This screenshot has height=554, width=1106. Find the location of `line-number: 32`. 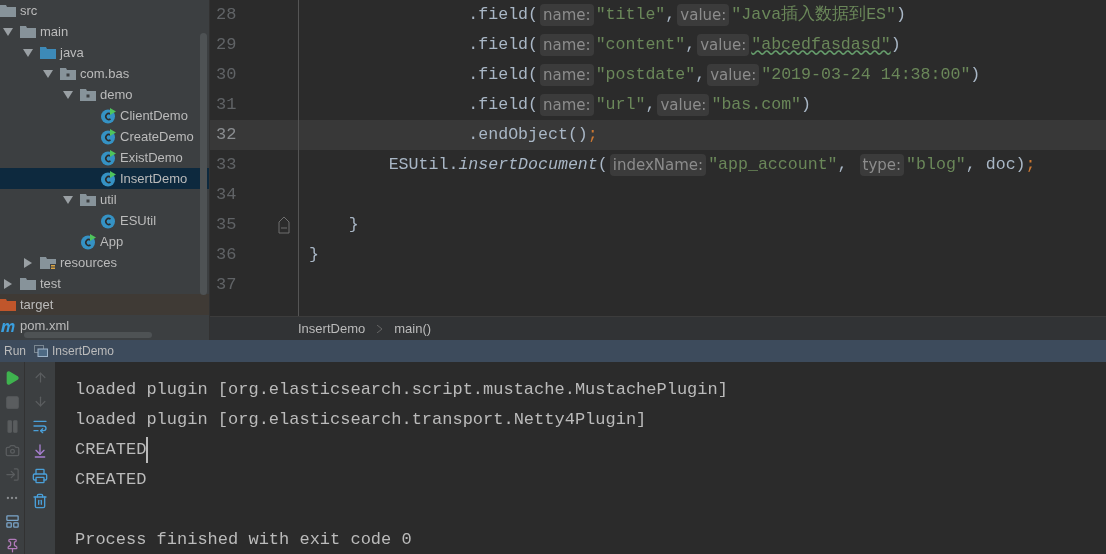

line-number: 32 is located at coordinates (226, 135).